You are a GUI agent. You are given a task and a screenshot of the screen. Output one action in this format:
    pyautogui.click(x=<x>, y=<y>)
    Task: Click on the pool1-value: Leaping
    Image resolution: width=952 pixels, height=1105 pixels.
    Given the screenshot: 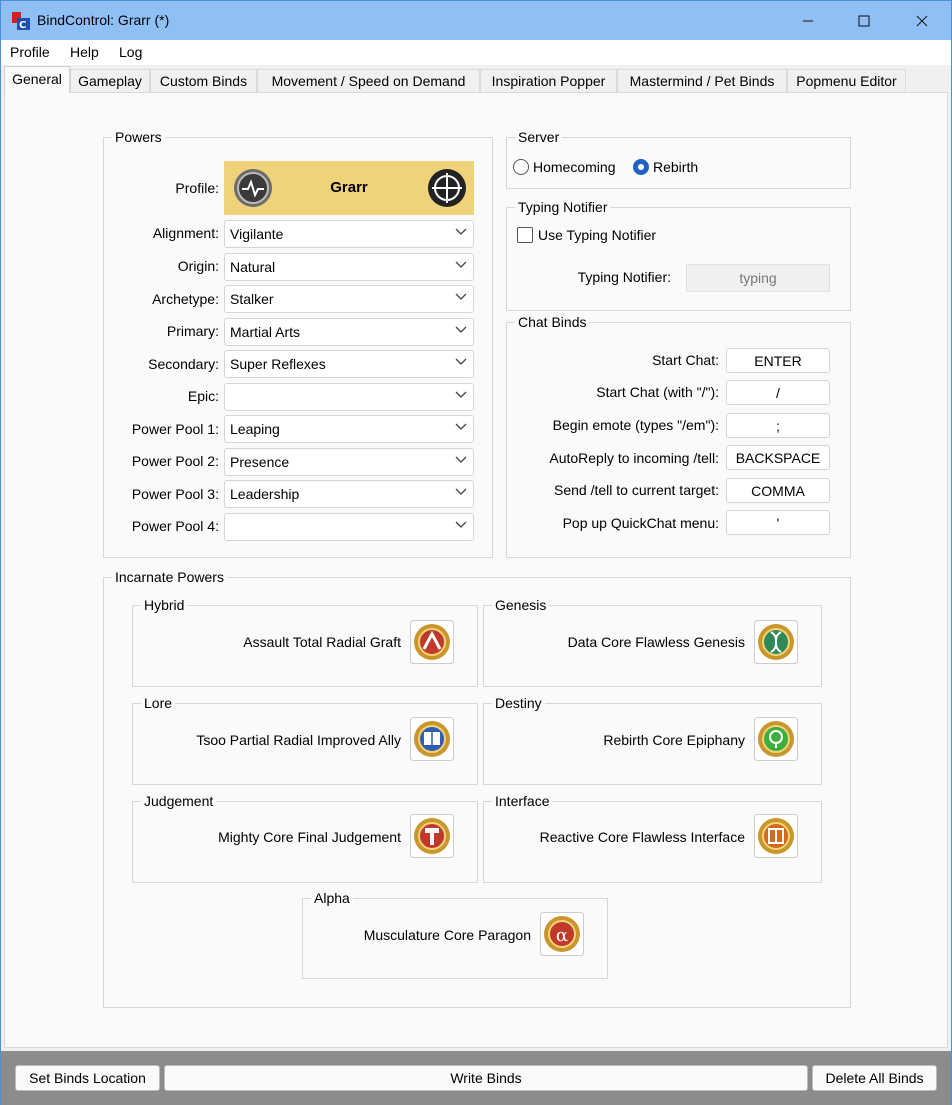 What is the action you would take?
    pyautogui.click(x=255, y=429)
    